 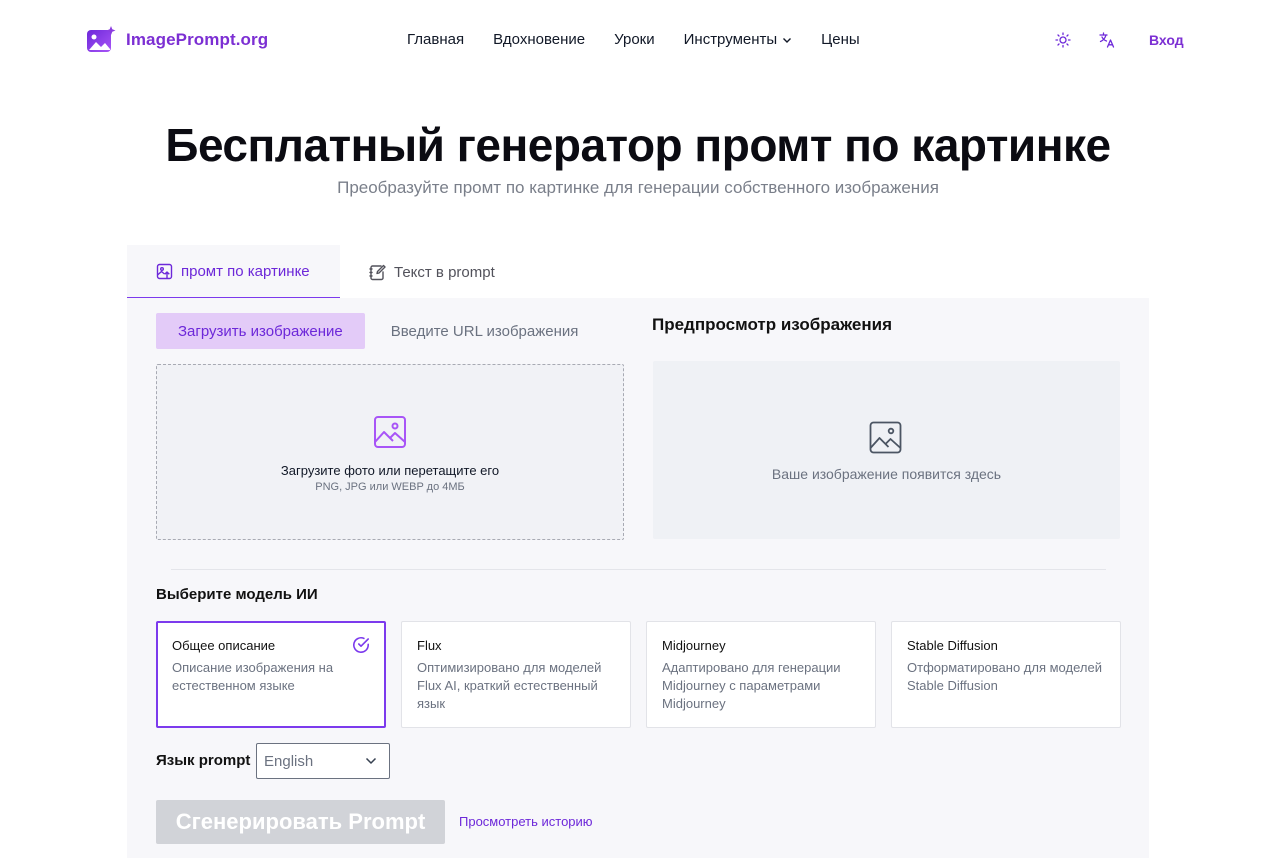 What do you see at coordinates (694, 645) in the screenshot?
I see `card-title: Midjourney` at bounding box center [694, 645].